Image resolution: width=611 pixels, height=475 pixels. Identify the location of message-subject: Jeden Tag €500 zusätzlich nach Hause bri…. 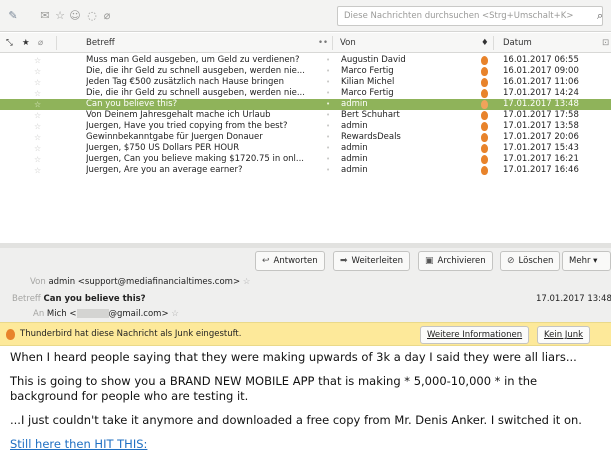
(185, 82).